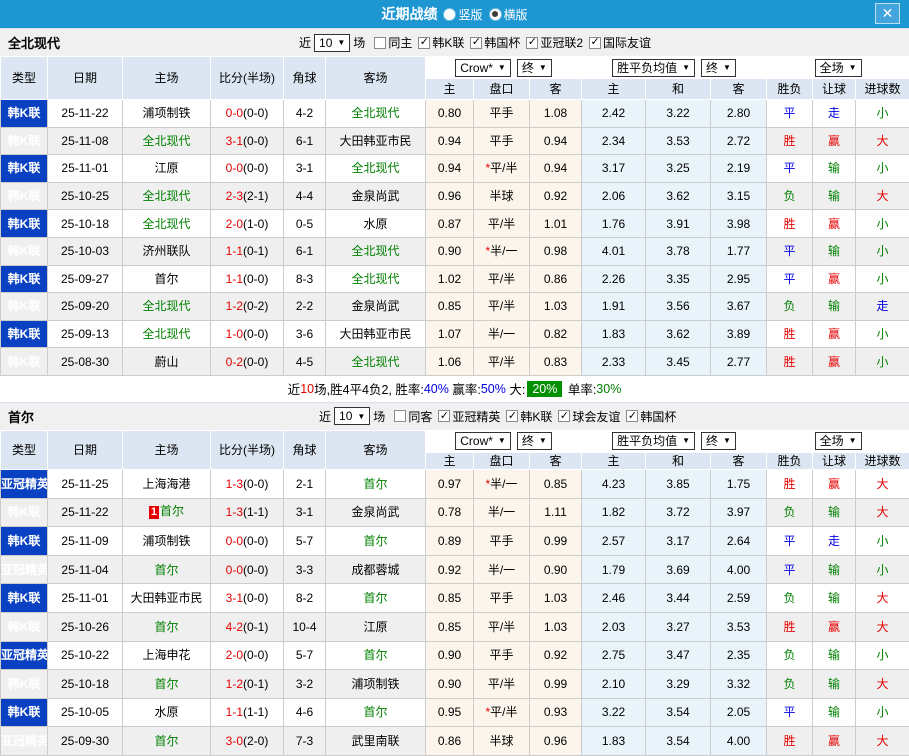 The width and height of the screenshot is (909, 756). Describe the element at coordinates (614, 483) in the screenshot. I see `cell-mean-home: 4.23` at that location.